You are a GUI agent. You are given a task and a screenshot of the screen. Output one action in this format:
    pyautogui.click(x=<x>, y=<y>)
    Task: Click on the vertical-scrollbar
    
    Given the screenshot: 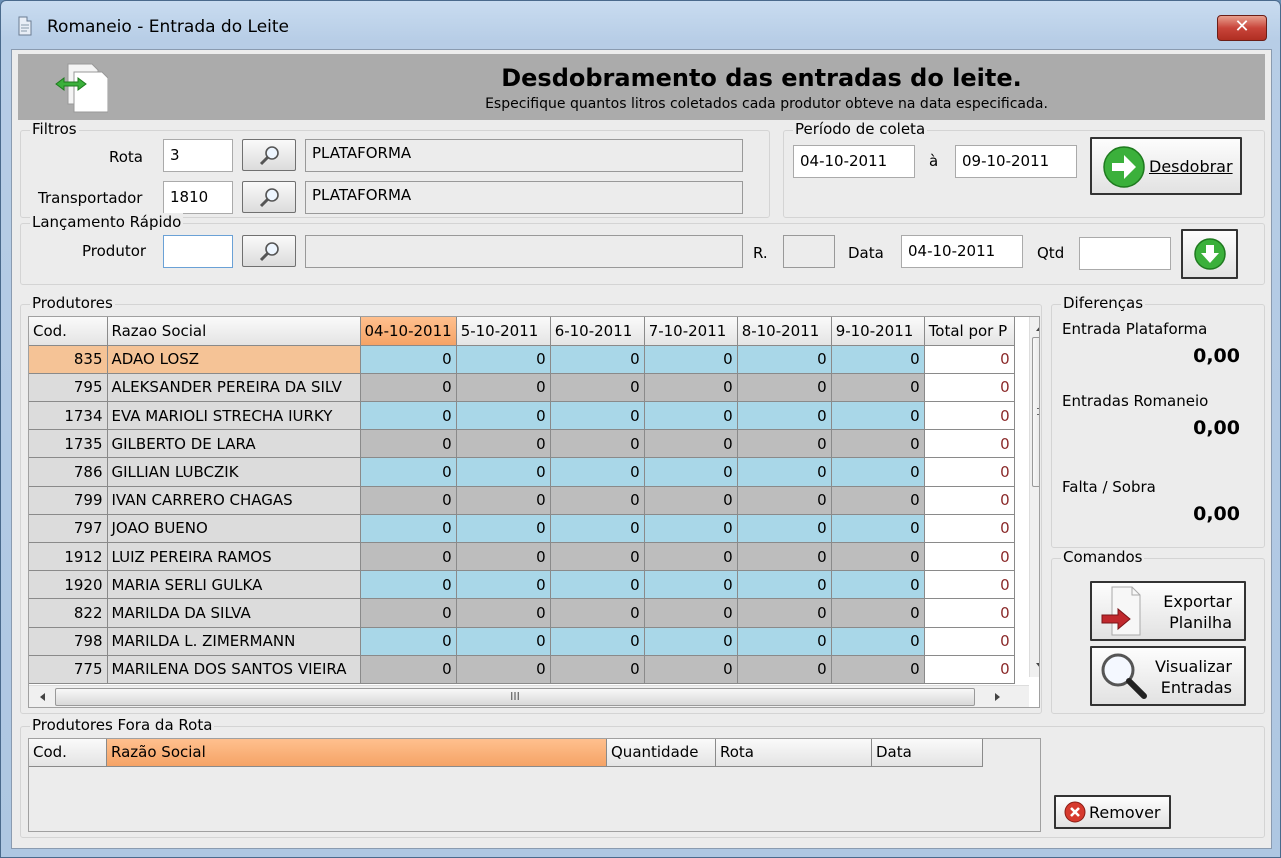 What is the action you would take?
    pyautogui.click(x=1034, y=497)
    